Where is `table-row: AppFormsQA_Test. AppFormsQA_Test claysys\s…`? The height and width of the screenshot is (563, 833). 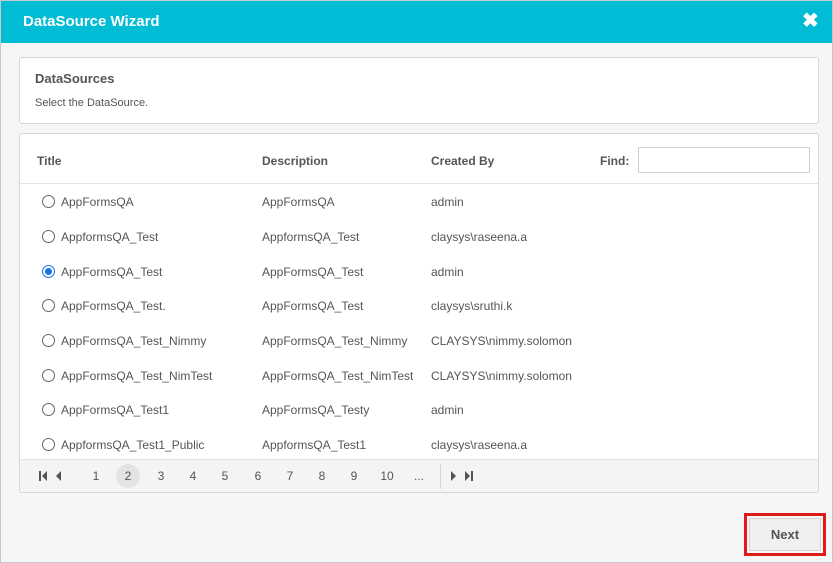 table-row: AppFormsQA_Test. AppFormsQA_Test claysys\s… is located at coordinates (419, 306).